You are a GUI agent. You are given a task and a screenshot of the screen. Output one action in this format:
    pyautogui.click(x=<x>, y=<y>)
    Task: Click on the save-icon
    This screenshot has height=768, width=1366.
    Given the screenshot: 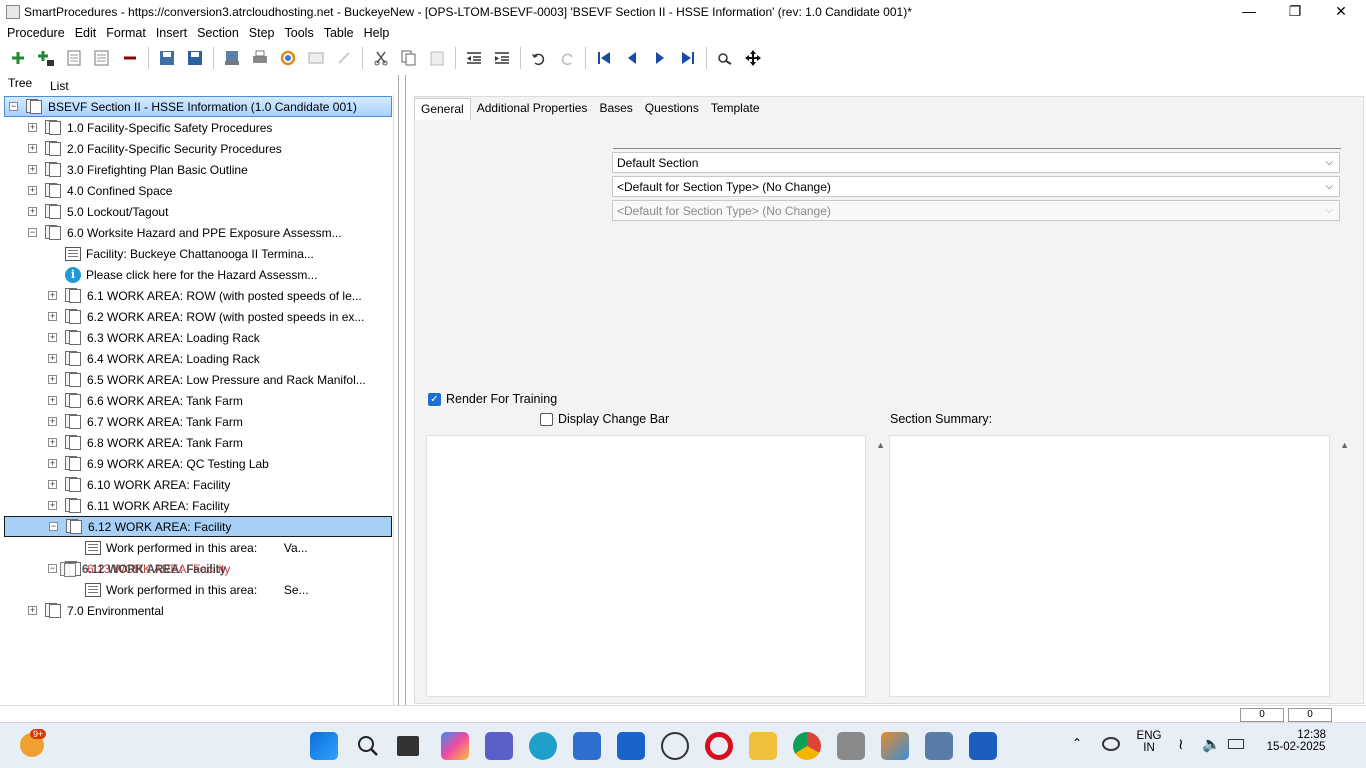 What is the action you would take?
    pyautogui.click(x=195, y=58)
    